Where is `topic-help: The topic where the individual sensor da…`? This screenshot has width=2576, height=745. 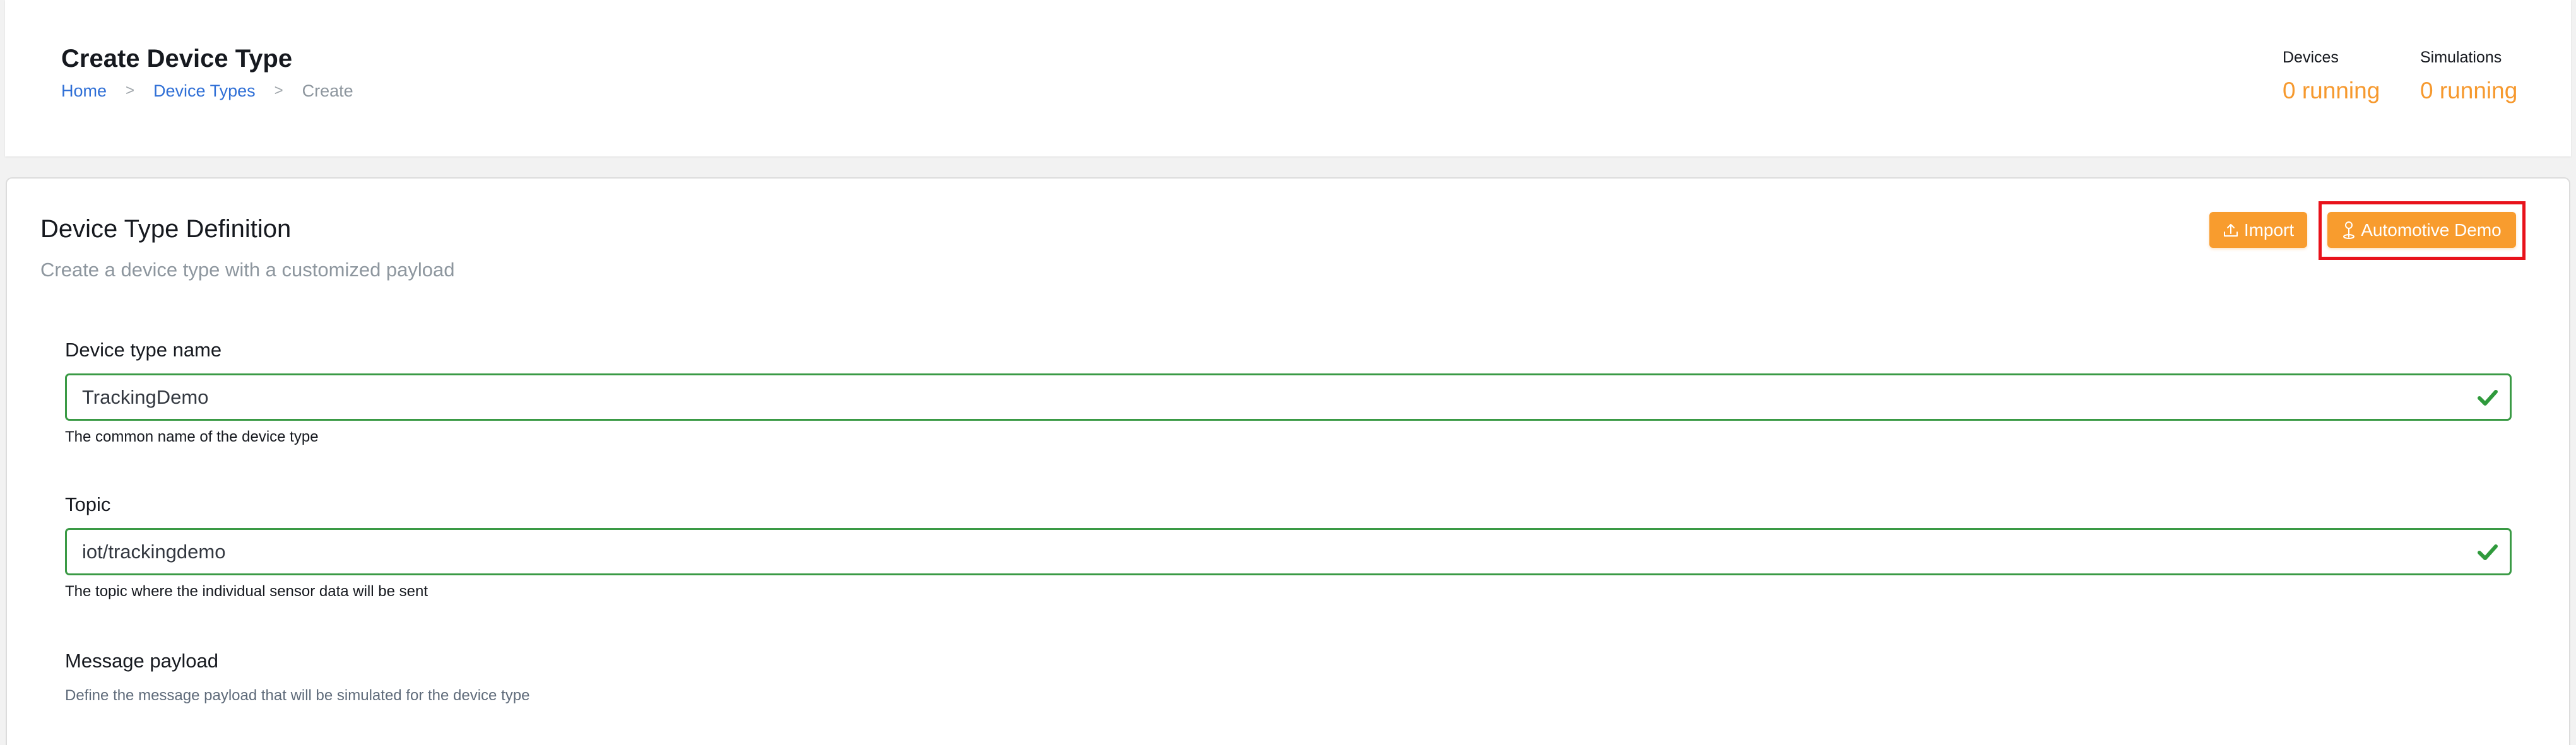 topic-help: The topic where the individual sensor da… is located at coordinates (246, 591).